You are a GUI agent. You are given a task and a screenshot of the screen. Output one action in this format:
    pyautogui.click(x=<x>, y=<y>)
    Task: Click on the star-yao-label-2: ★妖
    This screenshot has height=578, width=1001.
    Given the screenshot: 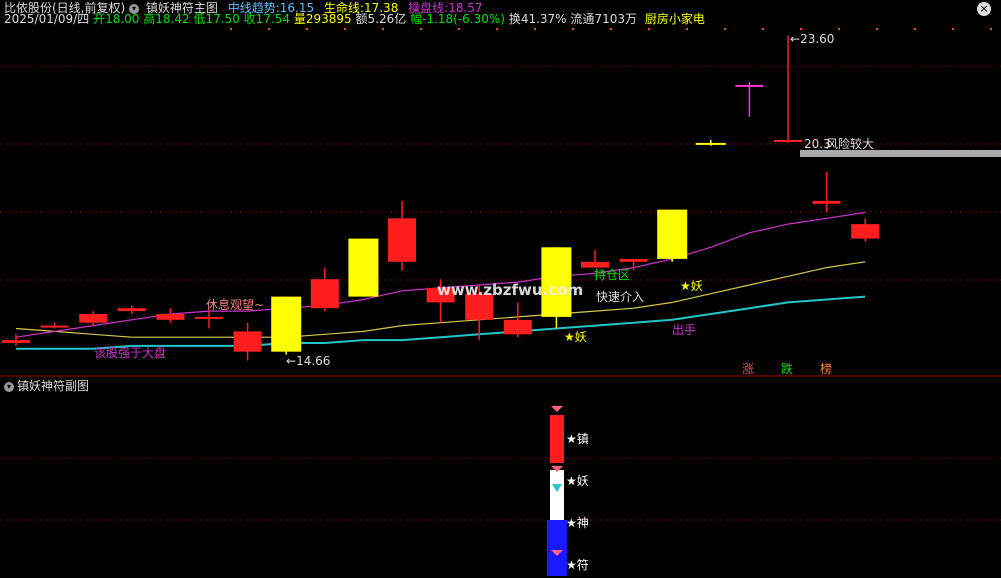 What is the action you would take?
    pyautogui.click(x=691, y=286)
    